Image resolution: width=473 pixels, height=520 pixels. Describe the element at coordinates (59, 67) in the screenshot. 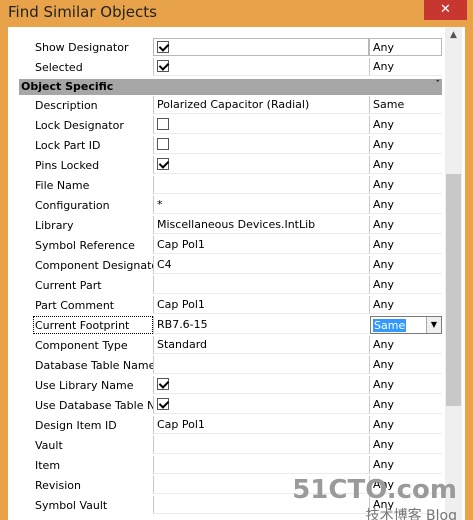

I see `property-label: Selected` at that location.